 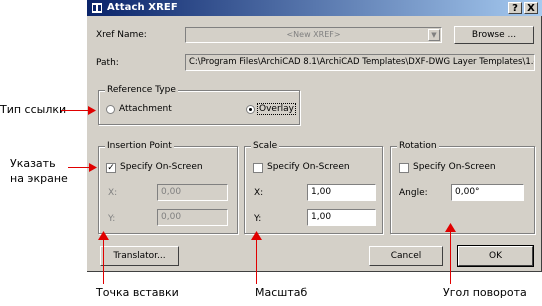 What do you see at coordinates (434, 35) in the screenshot?
I see `chevron-down-icon: ▼` at bounding box center [434, 35].